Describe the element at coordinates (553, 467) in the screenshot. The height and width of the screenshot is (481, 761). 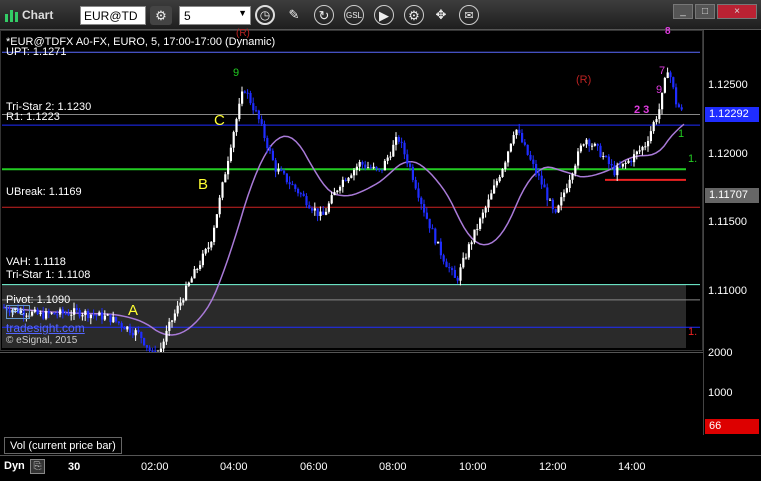
I see `time-tick: 12:00` at that location.